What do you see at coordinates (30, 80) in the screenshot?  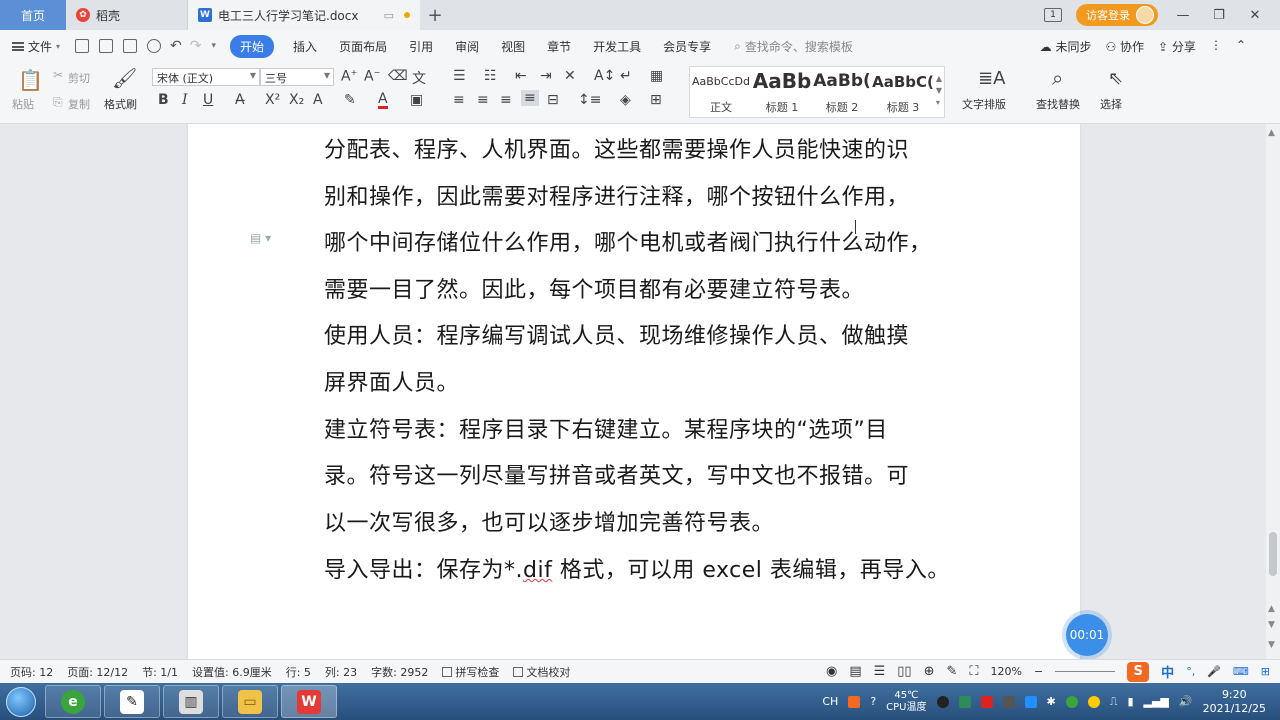 I see `paste-icon: 📋` at bounding box center [30, 80].